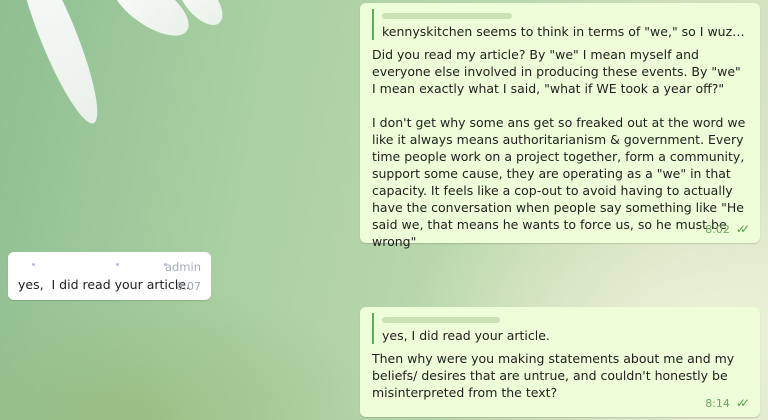  What do you see at coordinates (182, 267) in the screenshot?
I see `admin-badge: admin` at bounding box center [182, 267].